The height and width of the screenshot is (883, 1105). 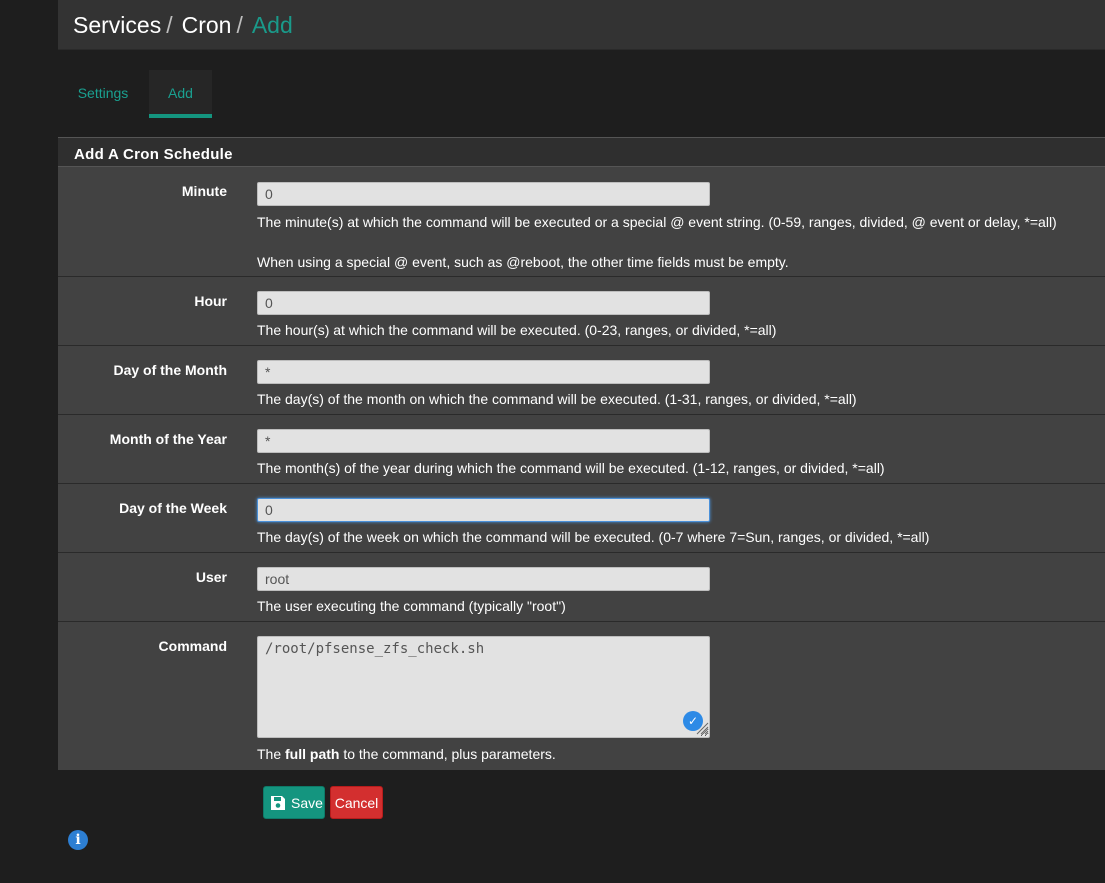 I want to click on minute-input, so click(x=483, y=194).